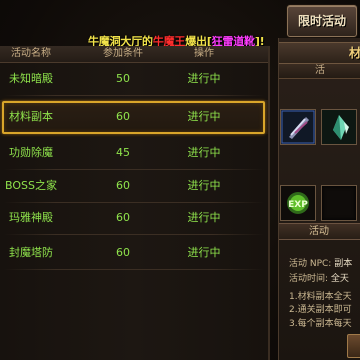 The image size is (360, 360). I want to click on activity-name: 封魔塔防, so click(31, 252).